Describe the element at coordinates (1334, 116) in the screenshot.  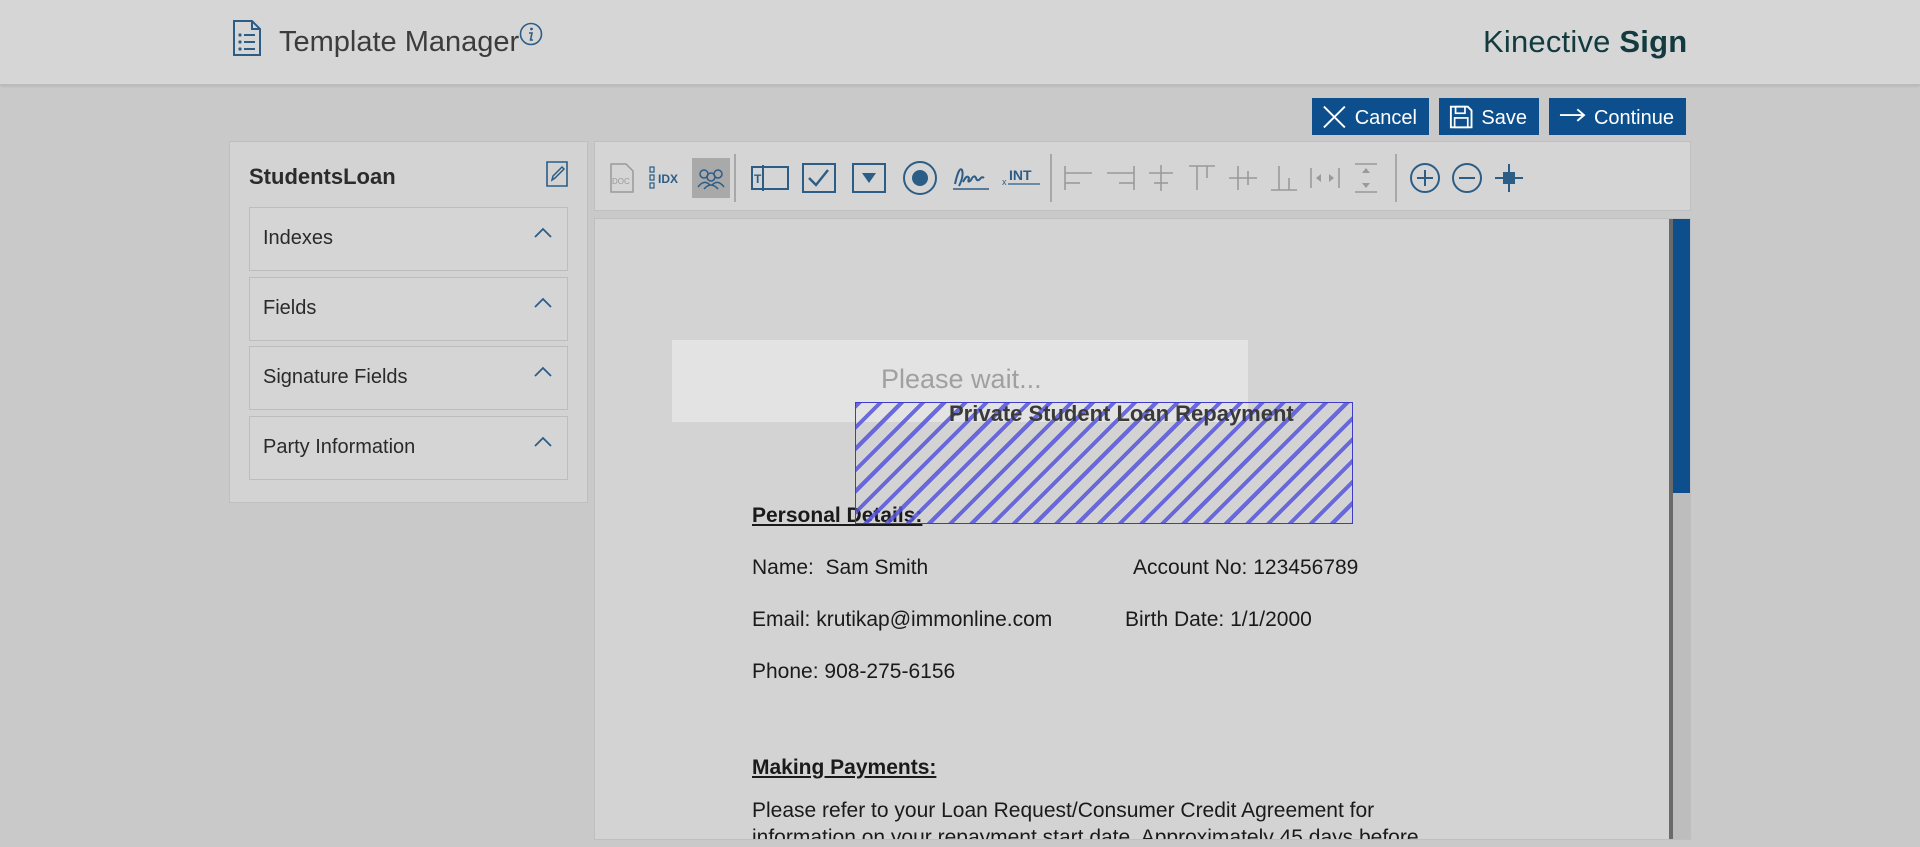
I see `close-icon` at that location.